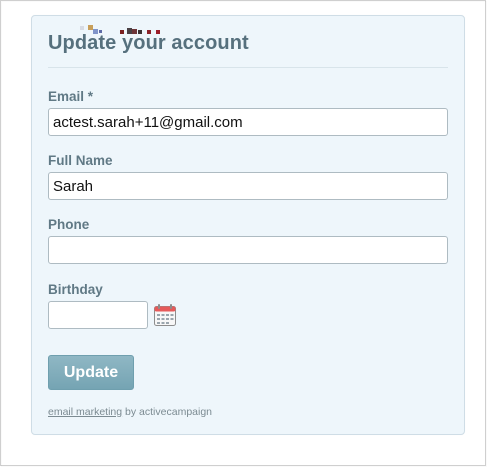  I want to click on footer-credit: email marketing by activecampaign, so click(130, 412).